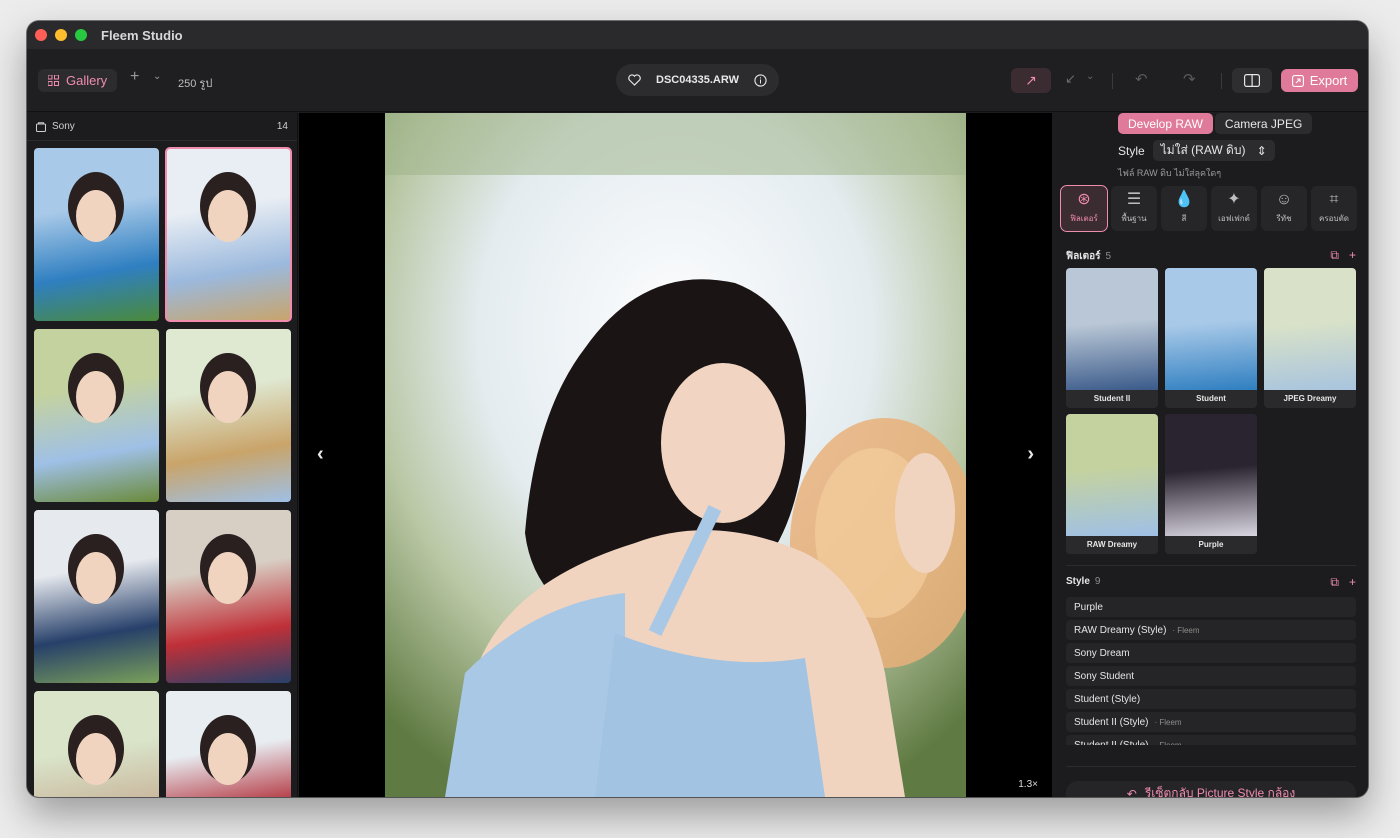  Describe the element at coordinates (1112, 484) in the screenshot. I see `filter-card: RAW Dreamy` at that location.